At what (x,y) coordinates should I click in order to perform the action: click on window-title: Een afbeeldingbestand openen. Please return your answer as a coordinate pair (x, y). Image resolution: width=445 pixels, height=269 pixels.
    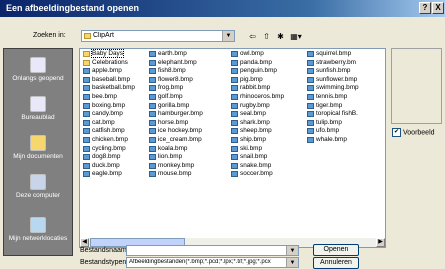
    Looking at the image, I should click on (73, 8).